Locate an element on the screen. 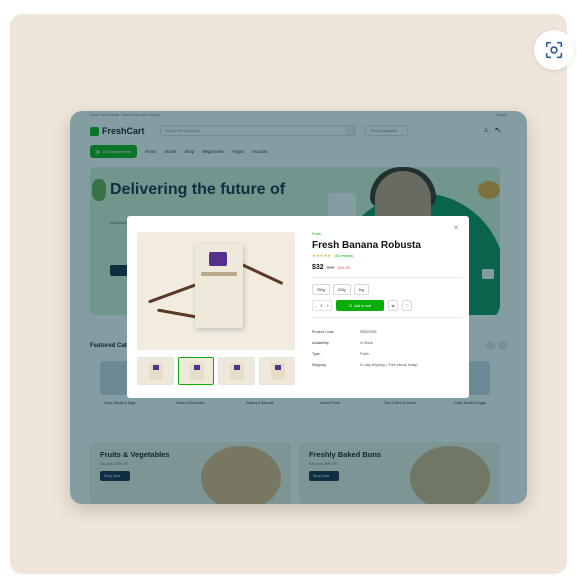  detail-key: Shipping: is located at coordinates (319, 364).